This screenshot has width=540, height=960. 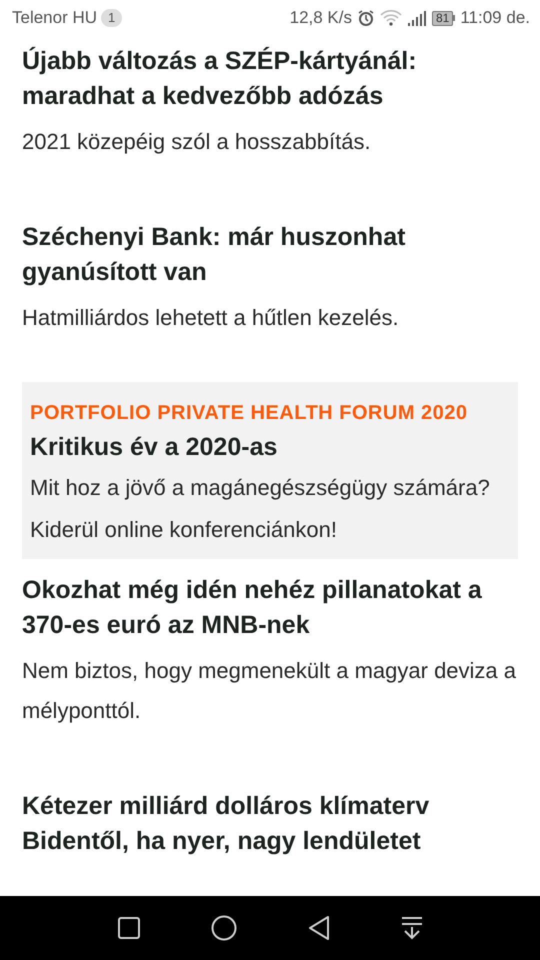 I want to click on headline: Széchenyi Bank: már huszonhat gyanúsított van, so click(x=270, y=255).